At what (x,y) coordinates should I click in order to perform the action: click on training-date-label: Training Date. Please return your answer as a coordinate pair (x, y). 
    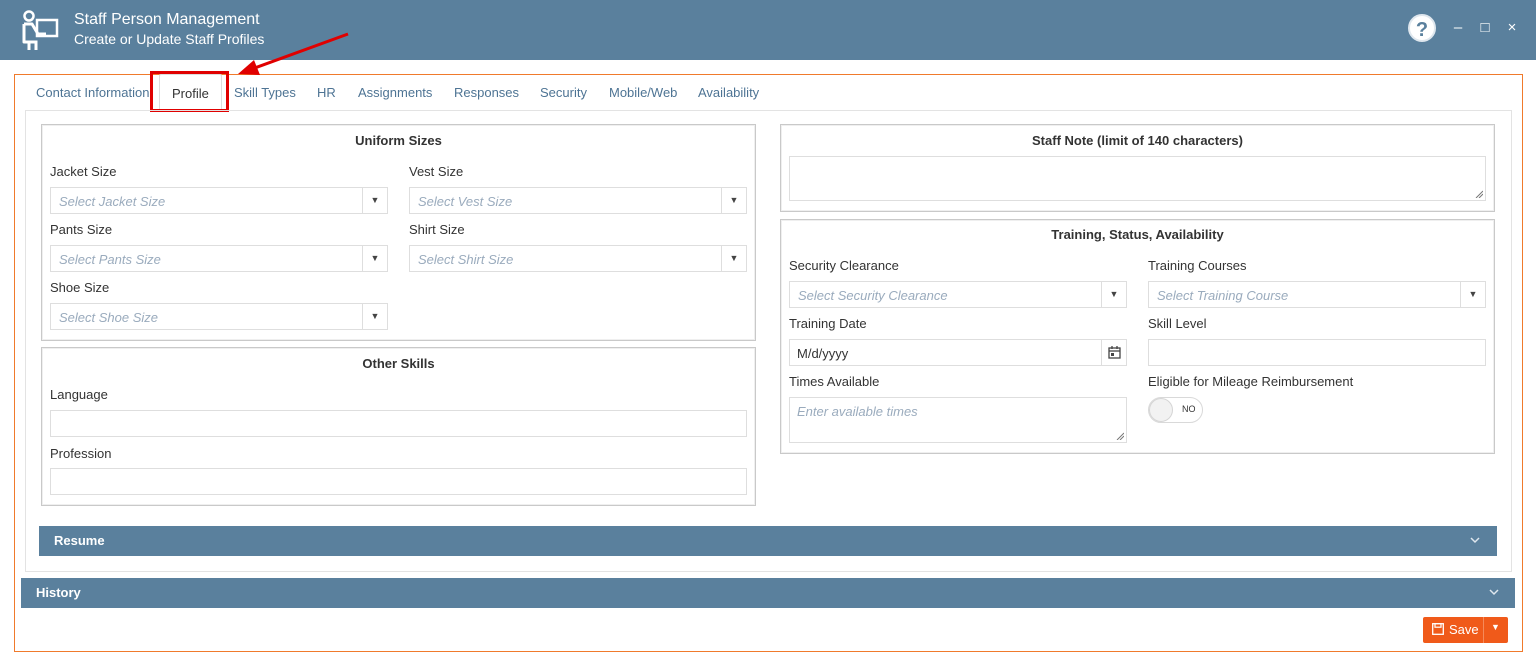
    Looking at the image, I should click on (828, 323).